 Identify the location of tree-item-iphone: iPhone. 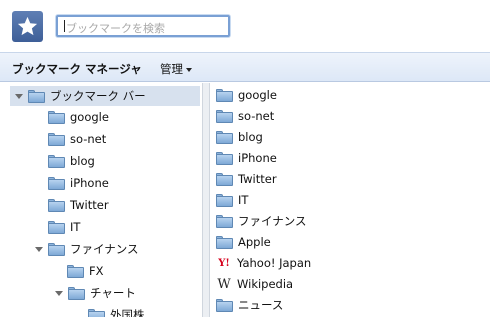
(78, 183).